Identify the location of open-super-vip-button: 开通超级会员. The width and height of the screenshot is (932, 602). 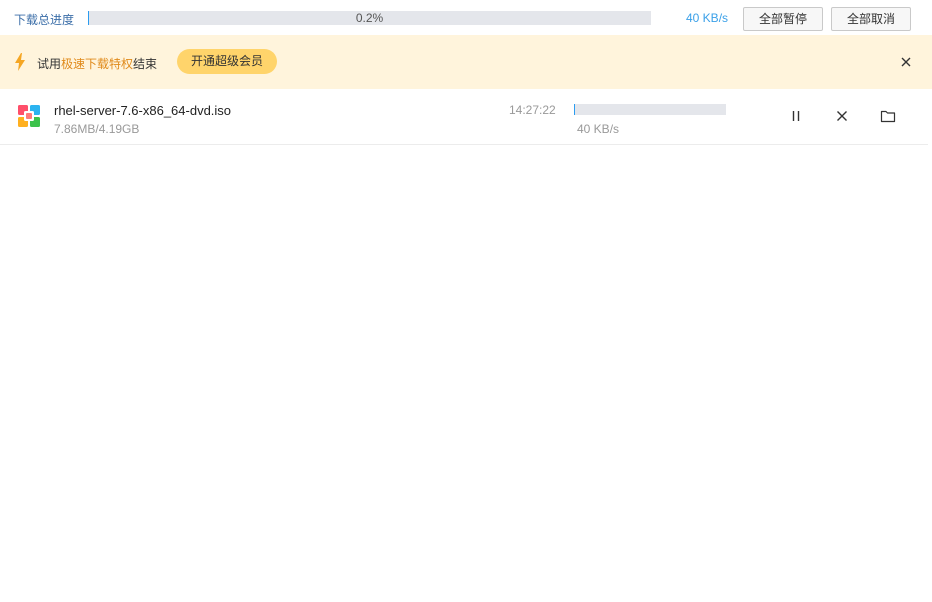
(227, 61).